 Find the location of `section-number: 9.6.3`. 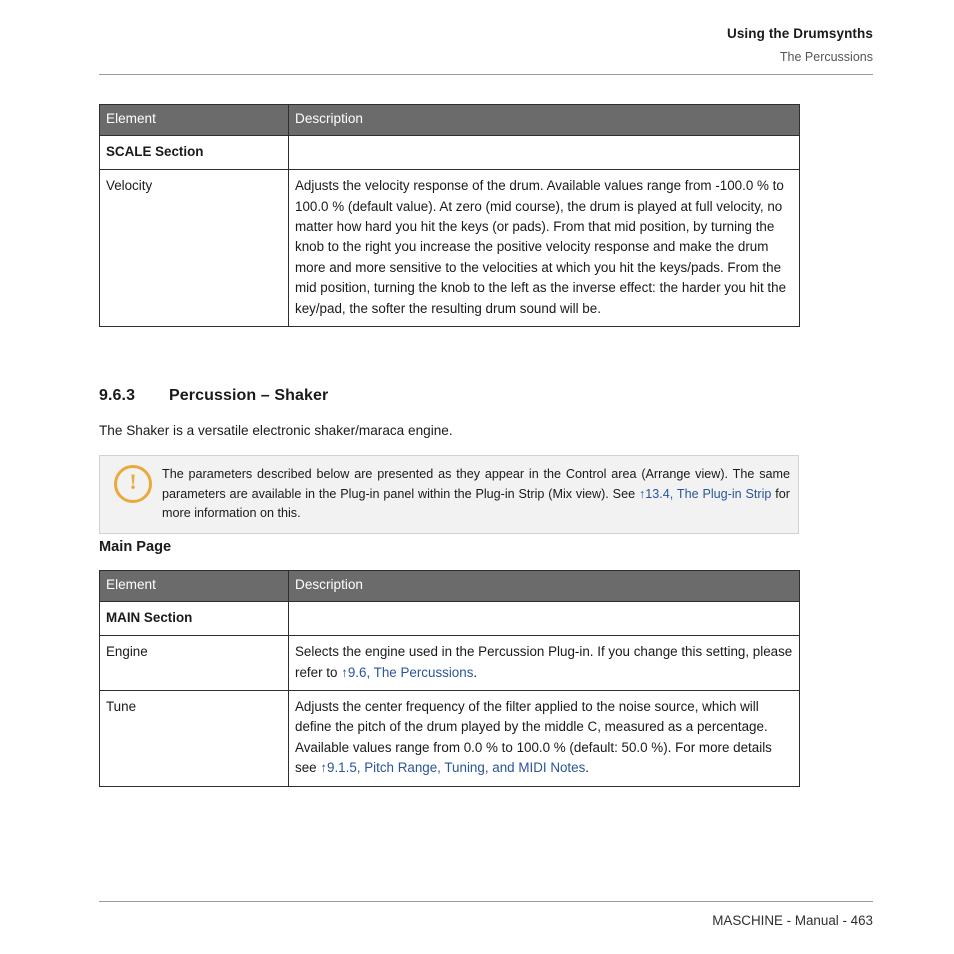

section-number: 9.6.3 is located at coordinates (117, 395).